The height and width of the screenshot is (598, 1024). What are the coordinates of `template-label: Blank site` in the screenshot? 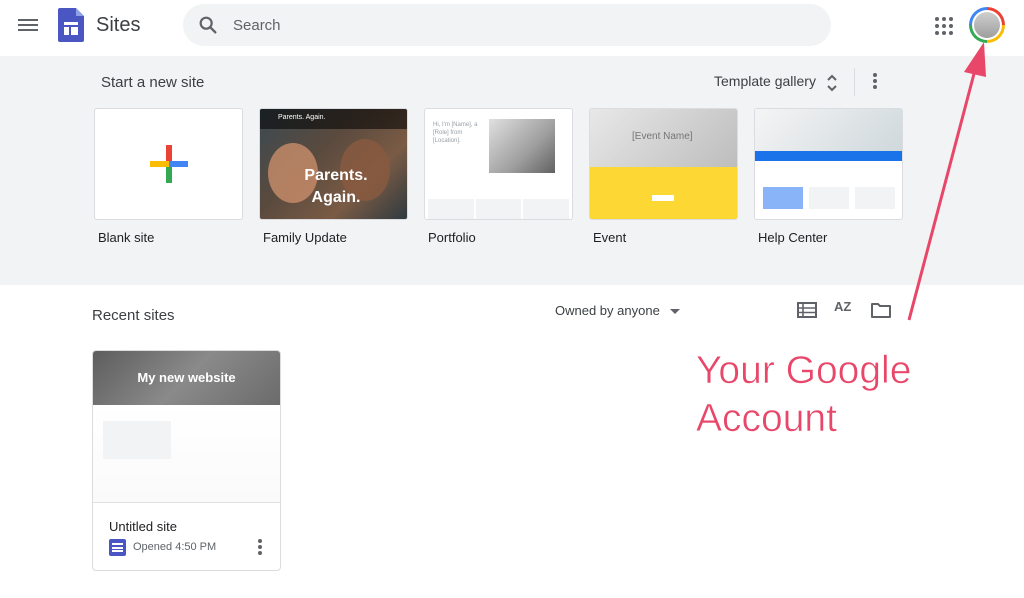 It's located at (126, 237).